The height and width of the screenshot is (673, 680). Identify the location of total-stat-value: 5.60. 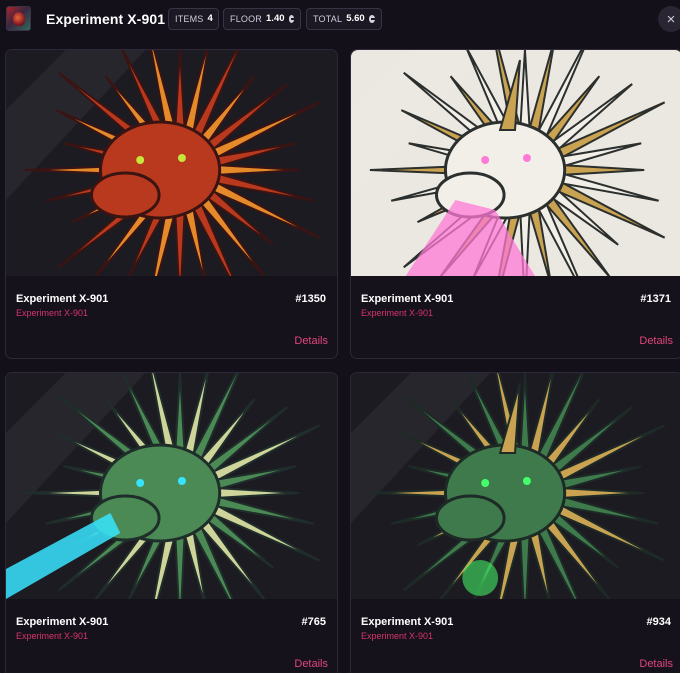
(355, 18).